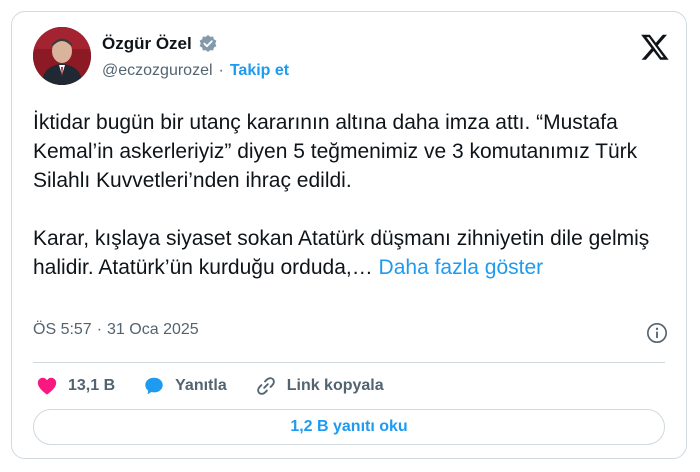 This screenshot has width=700, height=472. Describe the element at coordinates (154, 386) in the screenshot. I see `reply-bubble-icon` at that location.